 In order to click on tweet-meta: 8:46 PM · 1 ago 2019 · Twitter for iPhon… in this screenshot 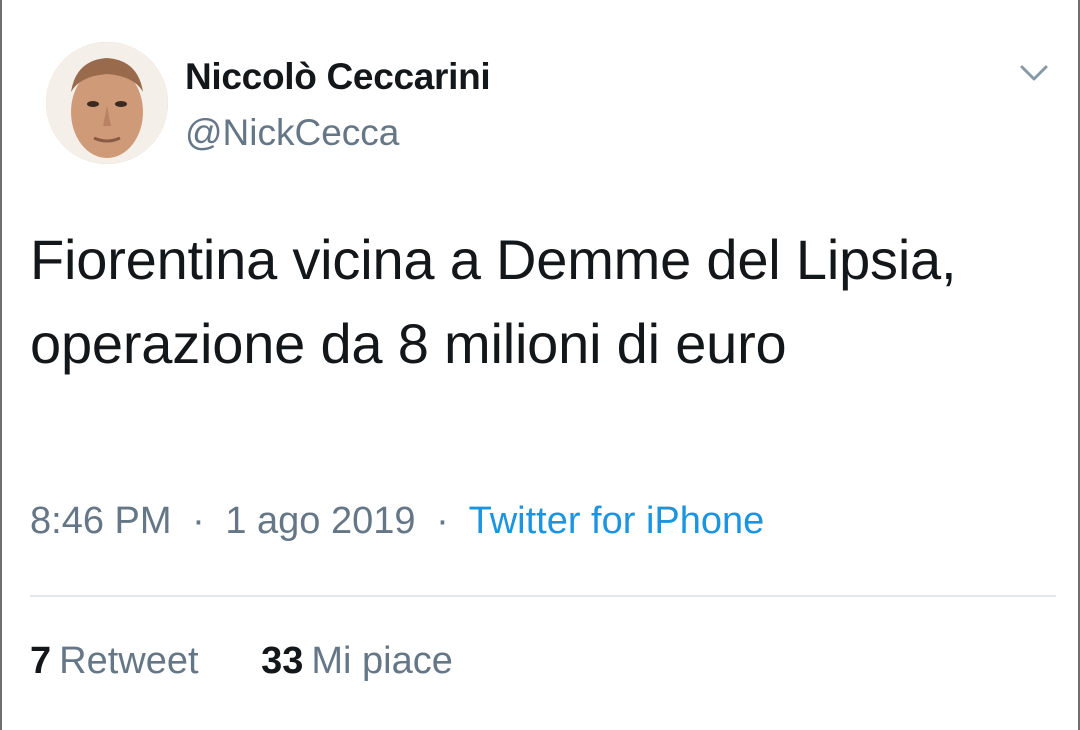, I will do `click(397, 521)`.